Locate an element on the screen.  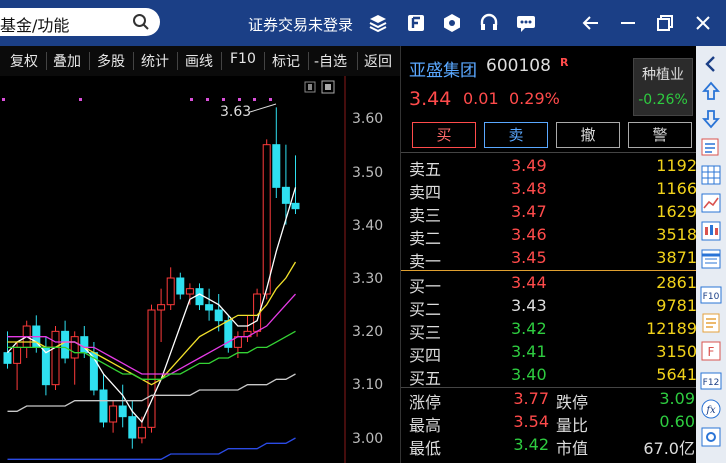
toolbar-statistics: 统计 is located at coordinates (155, 61).